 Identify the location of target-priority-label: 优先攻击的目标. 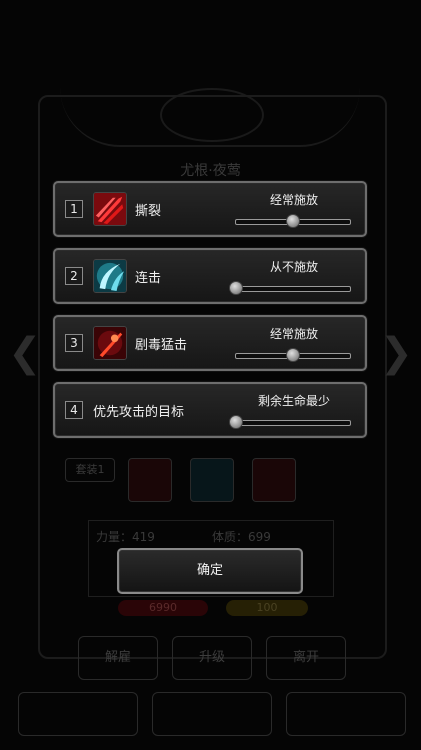
(139, 412).